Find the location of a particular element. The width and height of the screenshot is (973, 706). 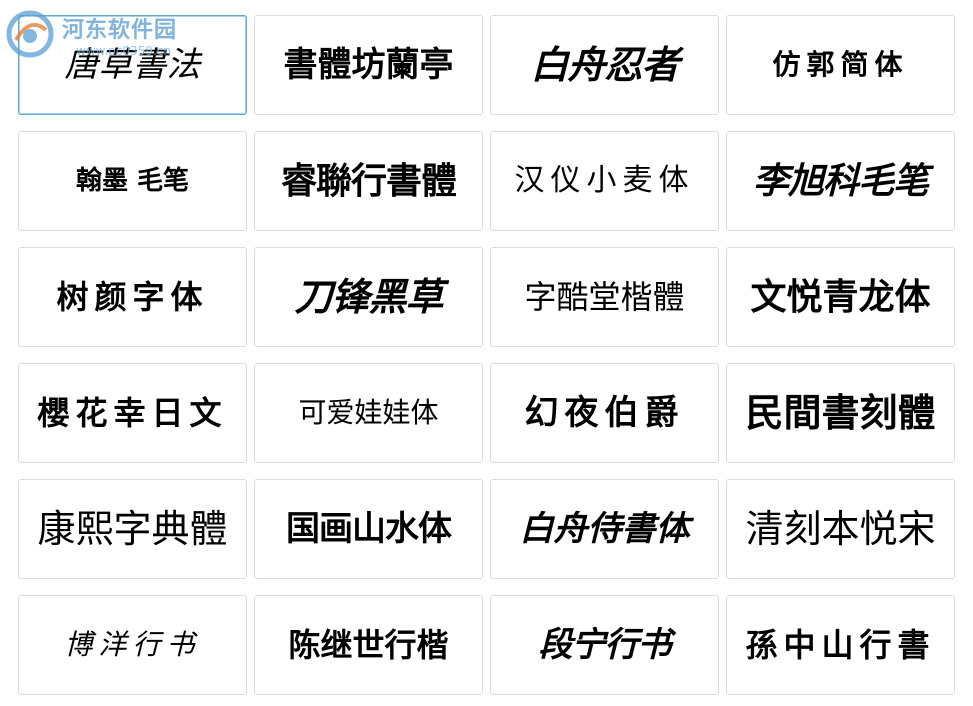

font-tile: 孫中山行書 is located at coordinates (840, 645).